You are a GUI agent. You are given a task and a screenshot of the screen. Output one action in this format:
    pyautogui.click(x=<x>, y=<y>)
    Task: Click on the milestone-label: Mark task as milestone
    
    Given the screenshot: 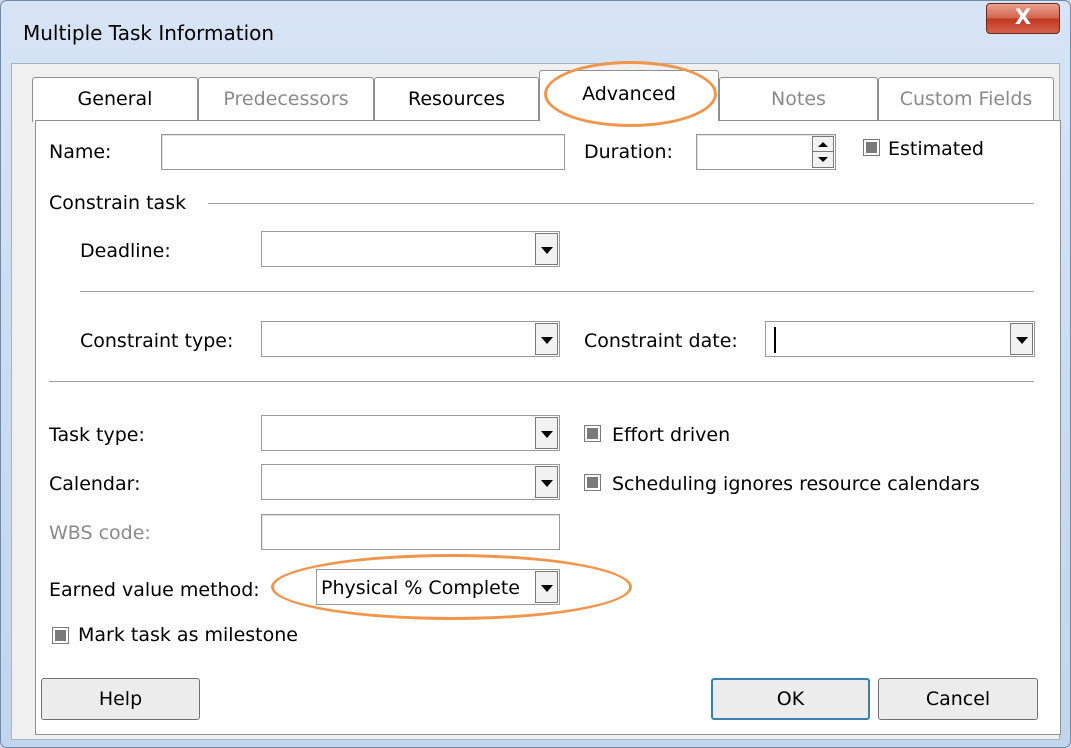 What is the action you would take?
    pyautogui.click(x=188, y=635)
    